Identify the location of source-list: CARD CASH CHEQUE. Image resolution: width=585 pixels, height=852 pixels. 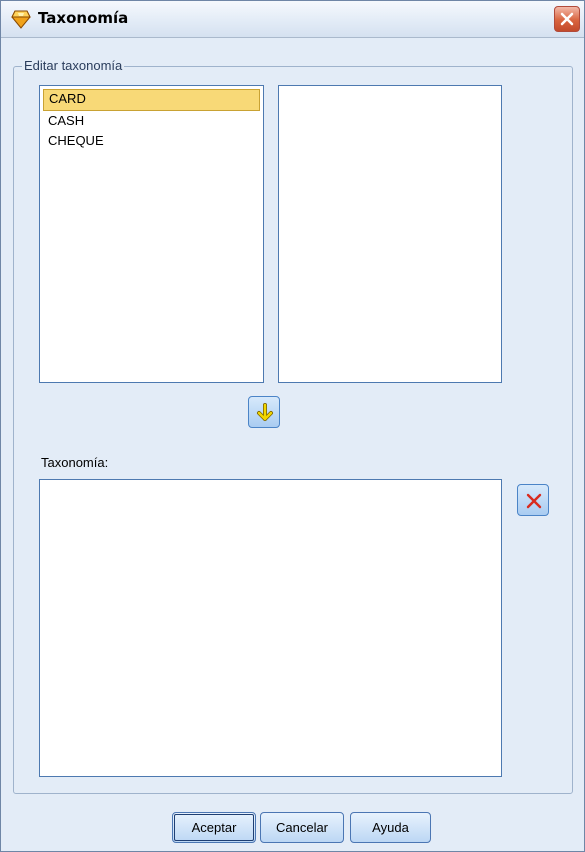
(151, 234).